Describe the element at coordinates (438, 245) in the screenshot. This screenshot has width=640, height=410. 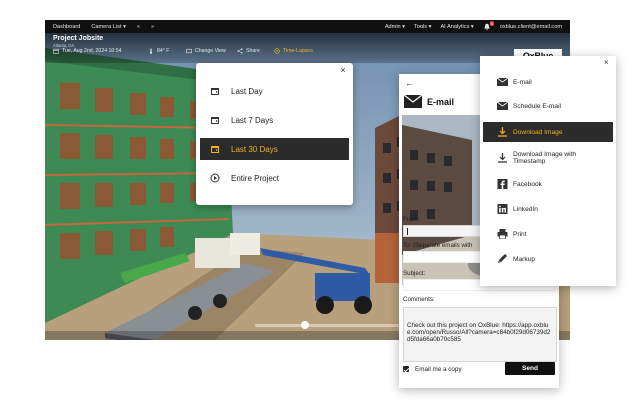
I see `to-label: To: (Separate emails with` at that location.